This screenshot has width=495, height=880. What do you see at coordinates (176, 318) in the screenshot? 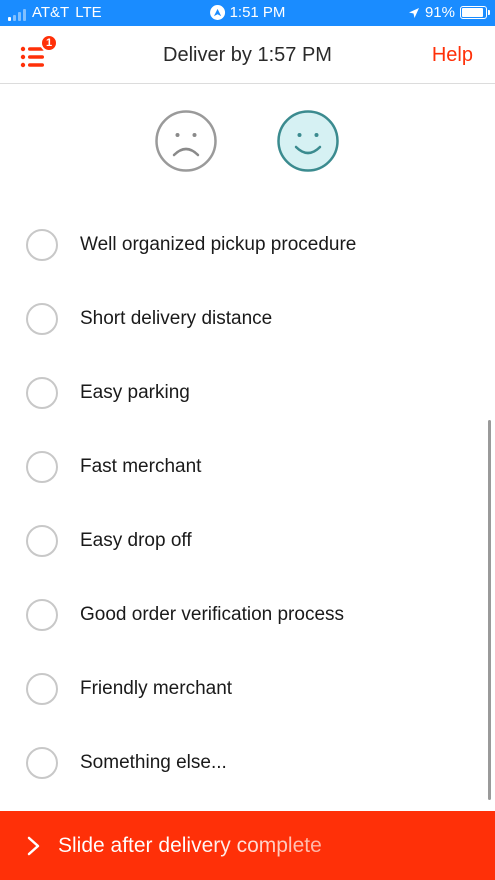
I see `option-label: Short delivery distance` at bounding box center [176, 318].